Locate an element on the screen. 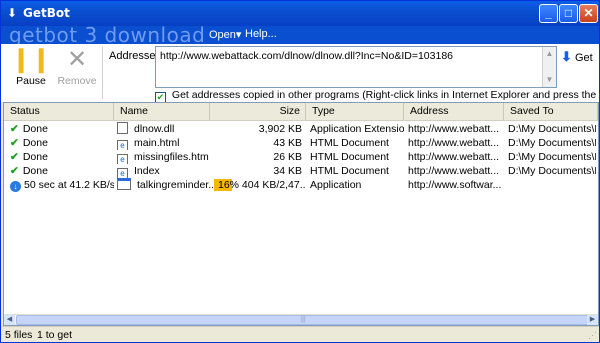 This screenshot has height=343, width=600. addresses-scrollbar: ▲ ▼ is located at coordinates (549, 67).